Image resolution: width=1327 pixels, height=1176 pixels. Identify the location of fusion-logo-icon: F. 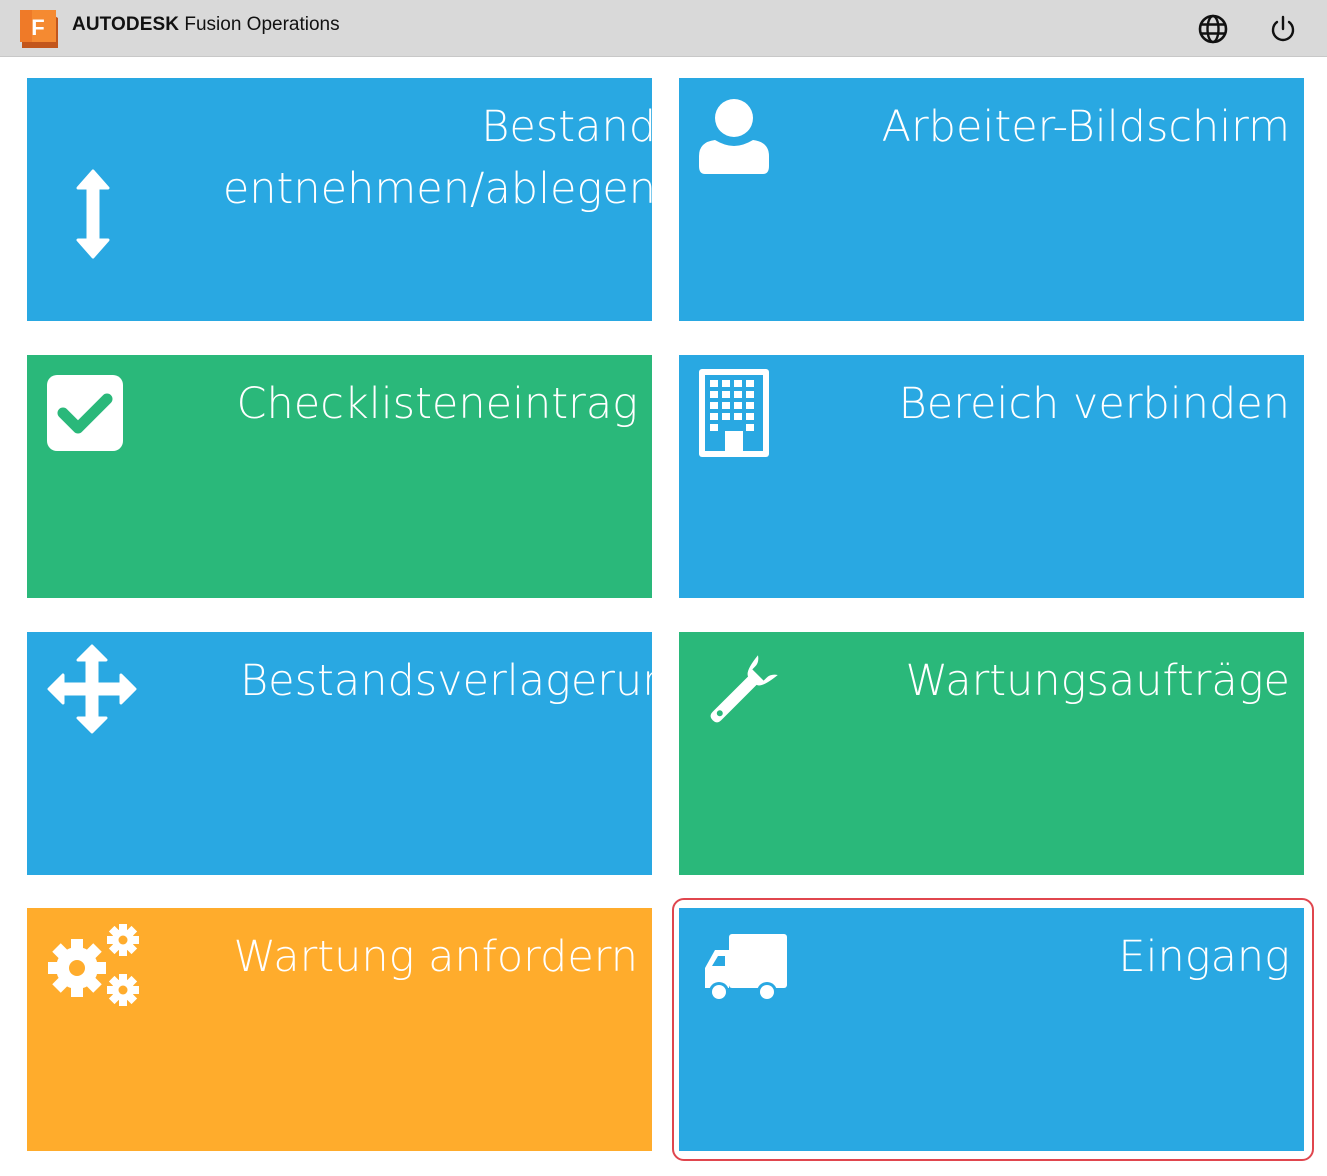
(39, 29).